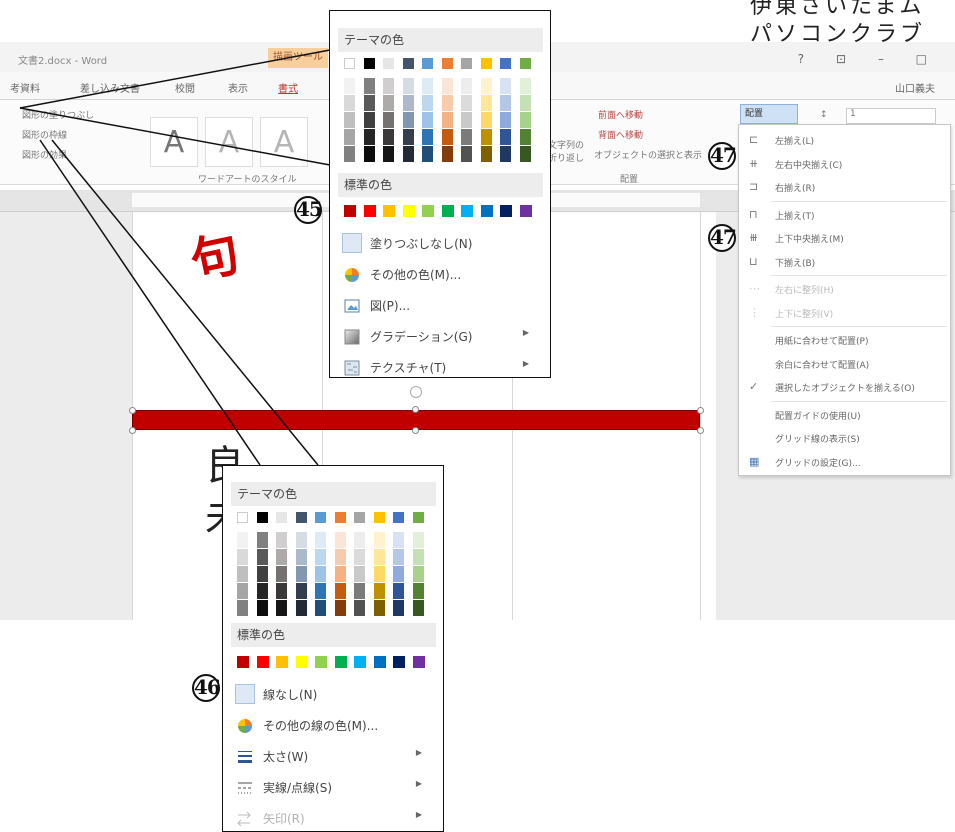 The width and height of the screenshot is (955, 832). I want to click on shape-outline-button: 図形の枠線, so click(44, 134).